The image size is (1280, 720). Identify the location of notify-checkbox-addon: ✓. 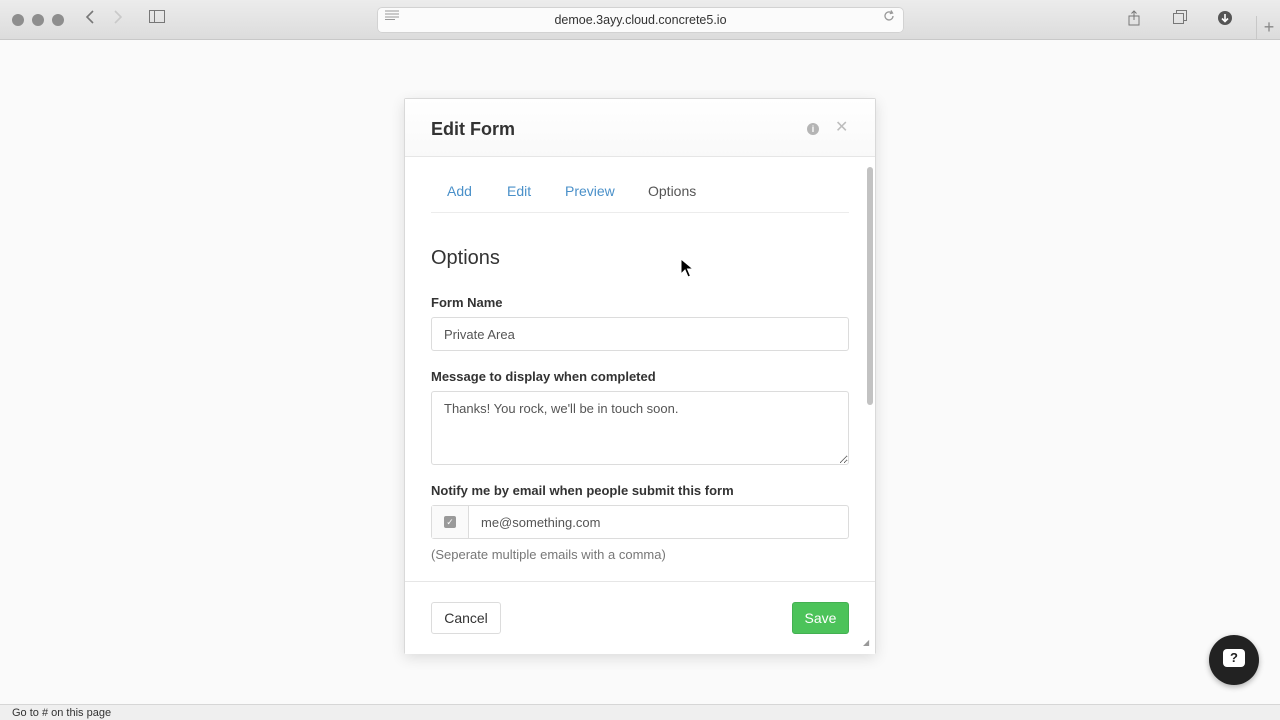
(450, 522).